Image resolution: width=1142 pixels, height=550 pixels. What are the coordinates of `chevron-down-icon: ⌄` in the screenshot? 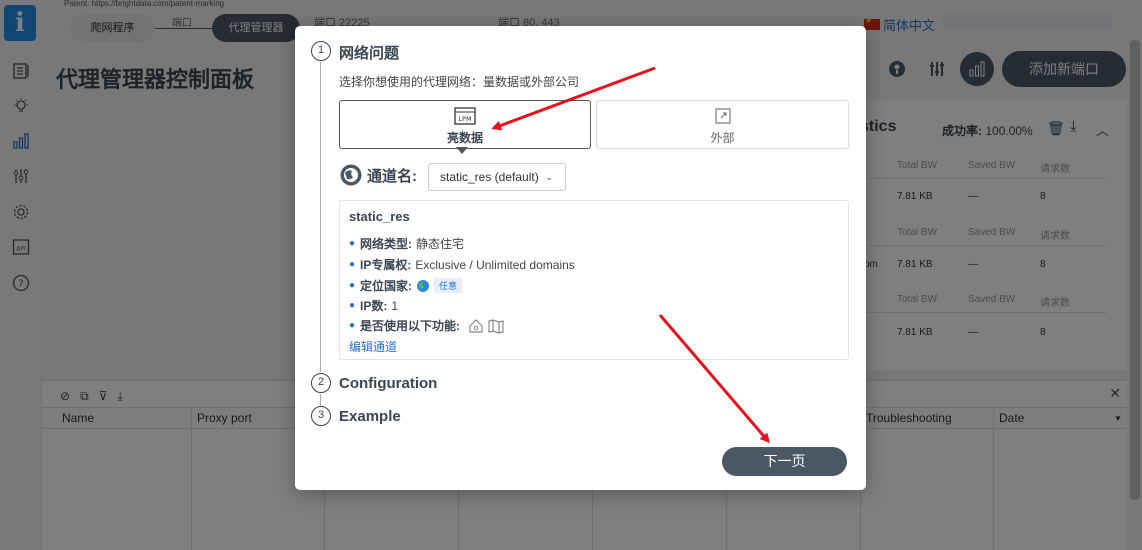 It's located at (549, 177).